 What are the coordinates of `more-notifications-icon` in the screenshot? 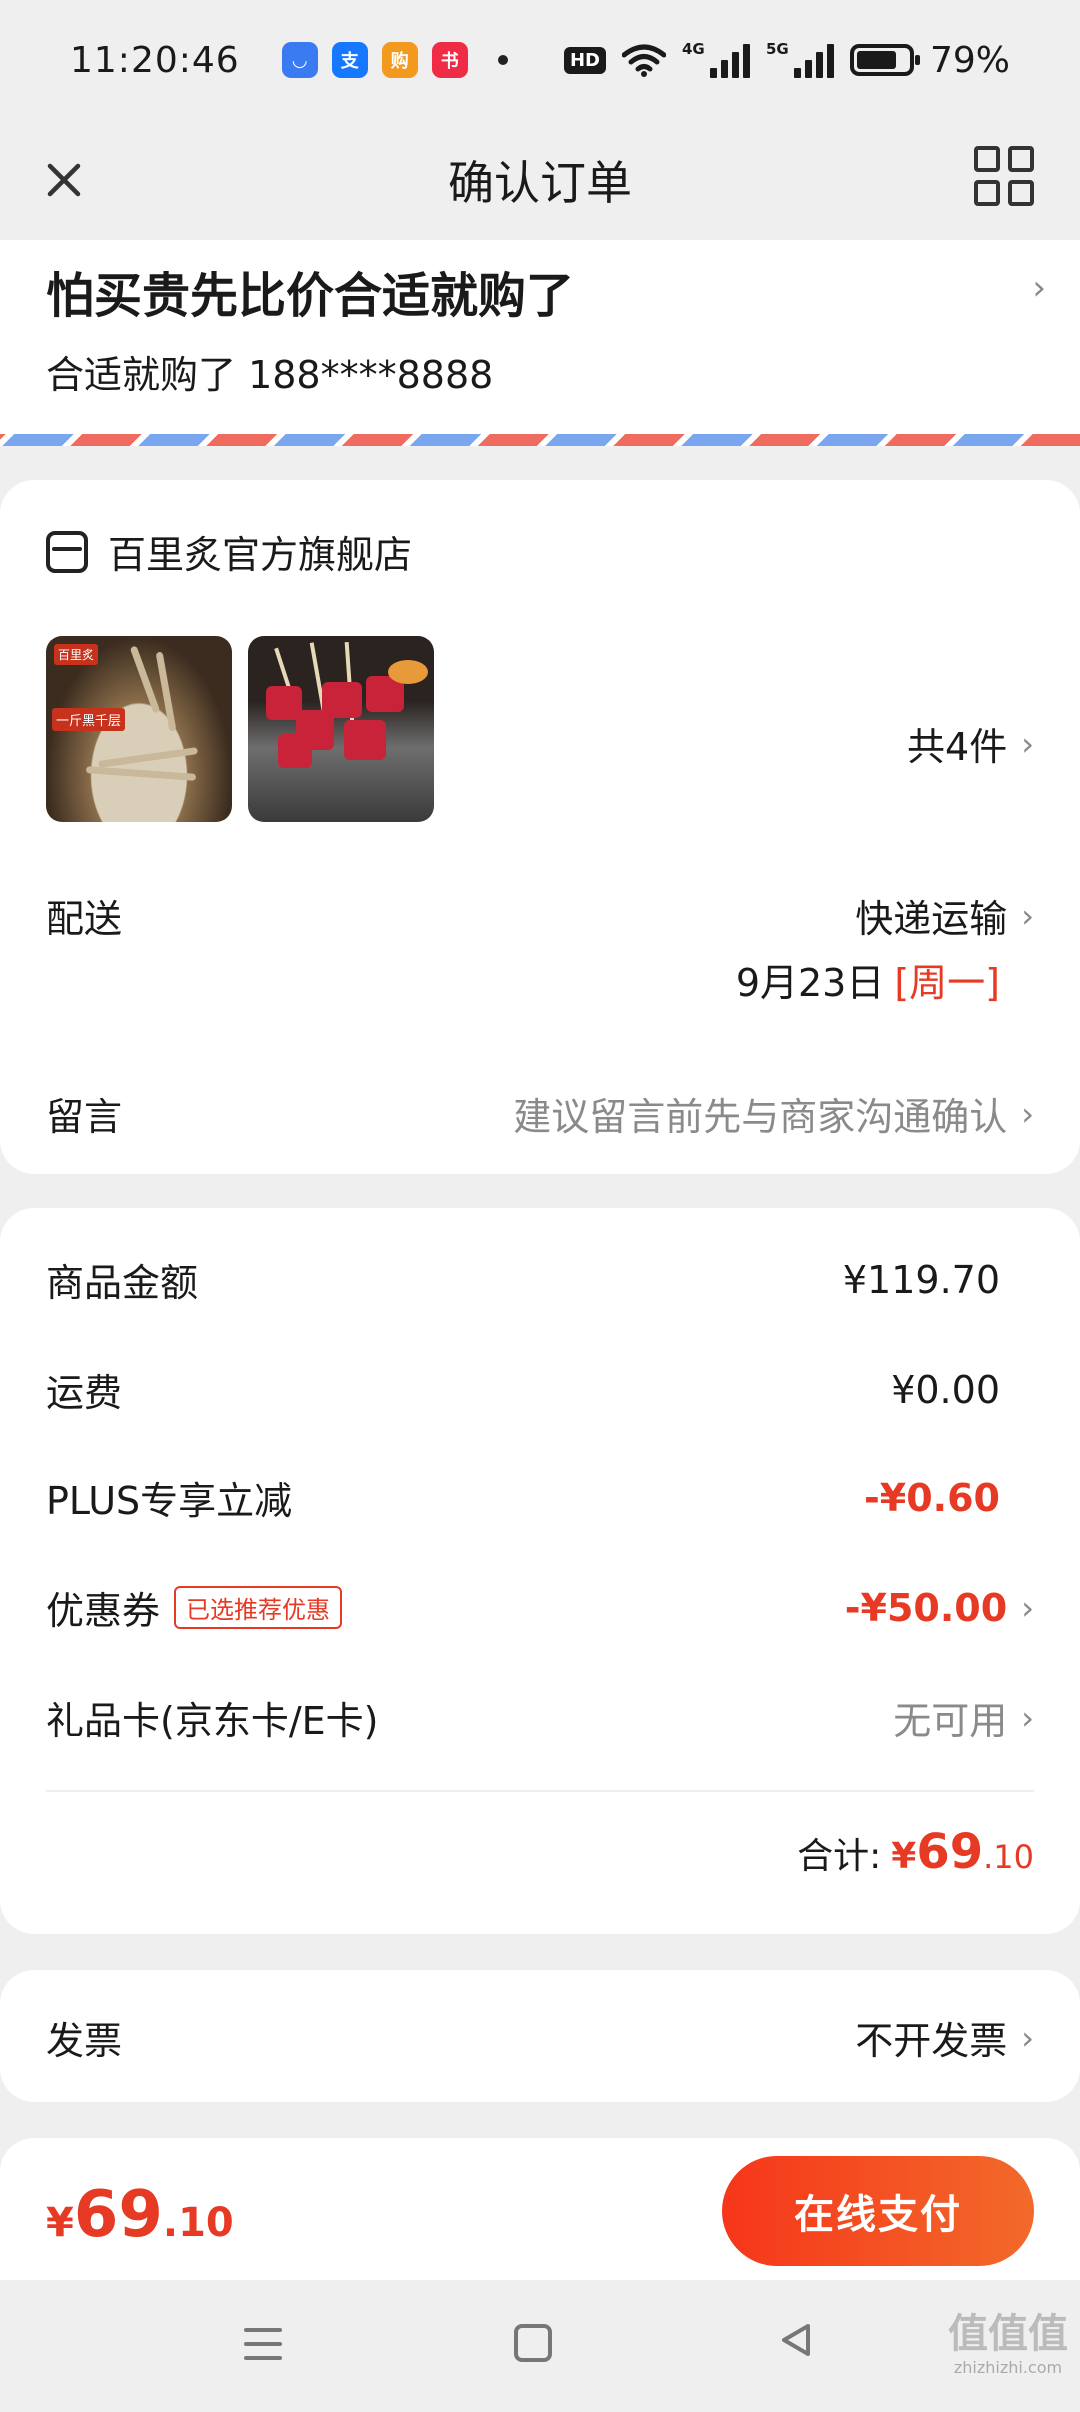 It's located at (502, 60).